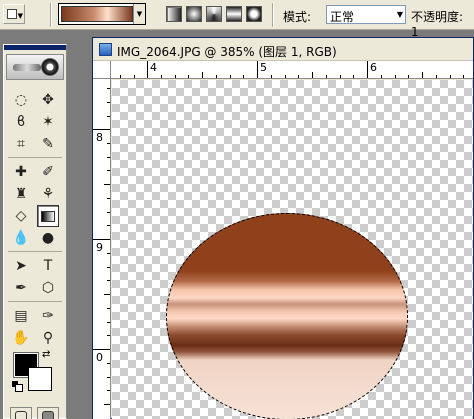 The height and width of the screenshot is (419, 474). I want to click on quick-mask-icon, so click(48, 415).